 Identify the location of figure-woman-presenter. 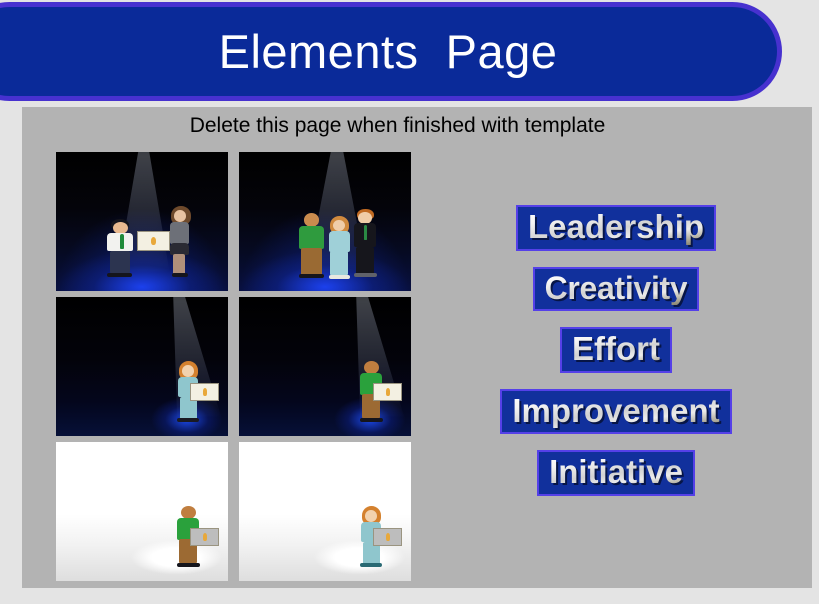
(182, 242).